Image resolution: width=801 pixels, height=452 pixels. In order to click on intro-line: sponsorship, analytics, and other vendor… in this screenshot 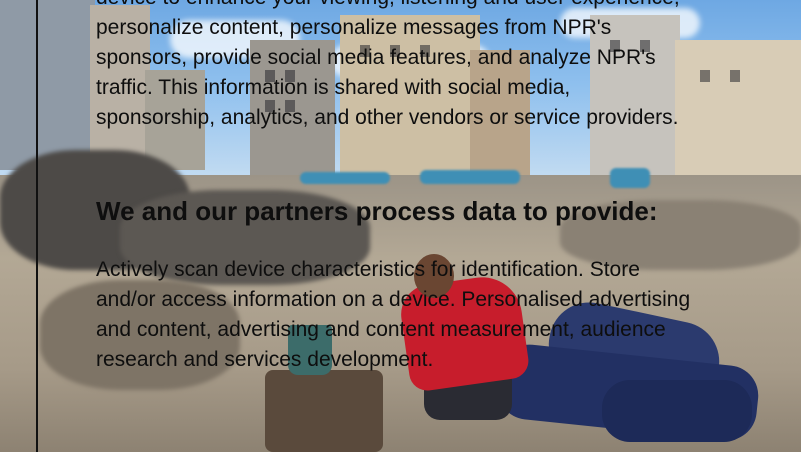, I will do `click(387, 117)`.